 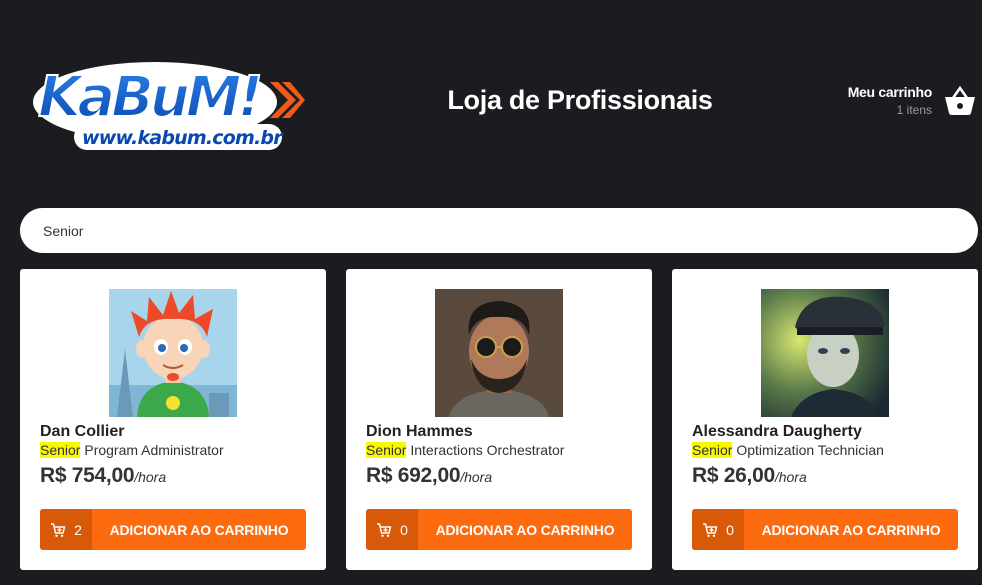 I want to click on quantity-badge: 2, so click(x=66, y=529).